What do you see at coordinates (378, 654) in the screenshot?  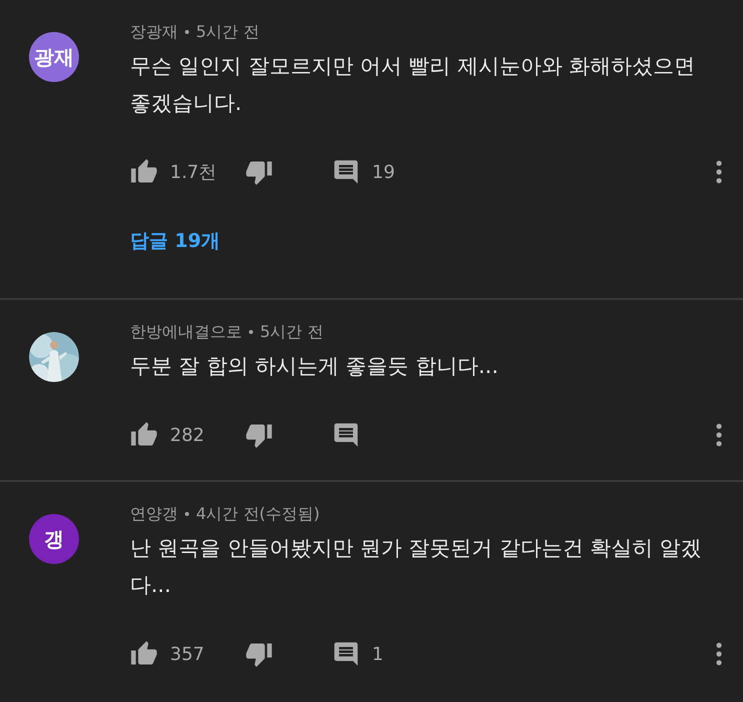 I see `reply-count: 1` at bounding box center [378, 654].